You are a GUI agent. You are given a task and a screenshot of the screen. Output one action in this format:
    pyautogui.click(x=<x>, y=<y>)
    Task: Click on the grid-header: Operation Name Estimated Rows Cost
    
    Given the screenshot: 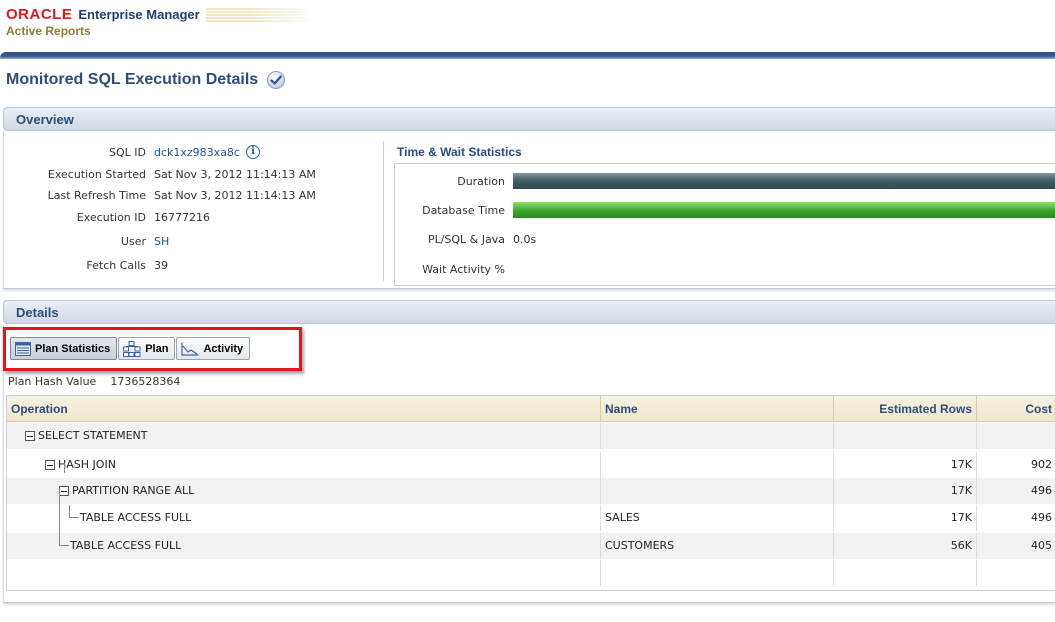 What is the action you would take?
    pyautogui.click(x=531, y=409)
    